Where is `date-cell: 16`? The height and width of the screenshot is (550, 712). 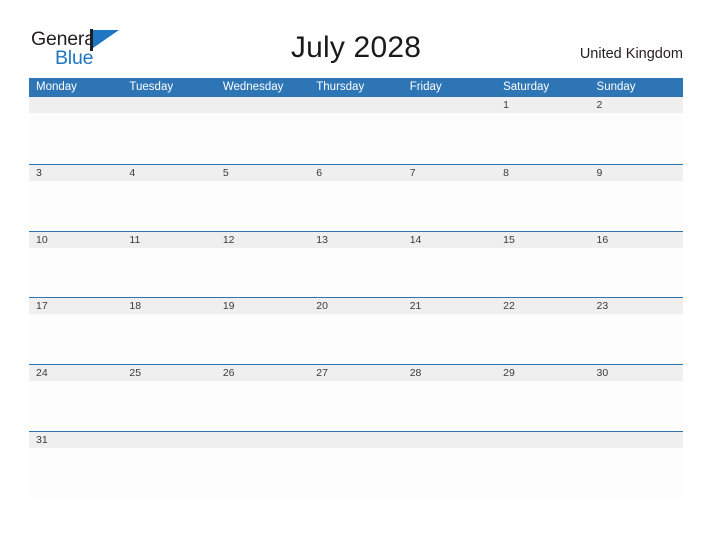
date-cell: 16 is located at coordinates (636, 240).